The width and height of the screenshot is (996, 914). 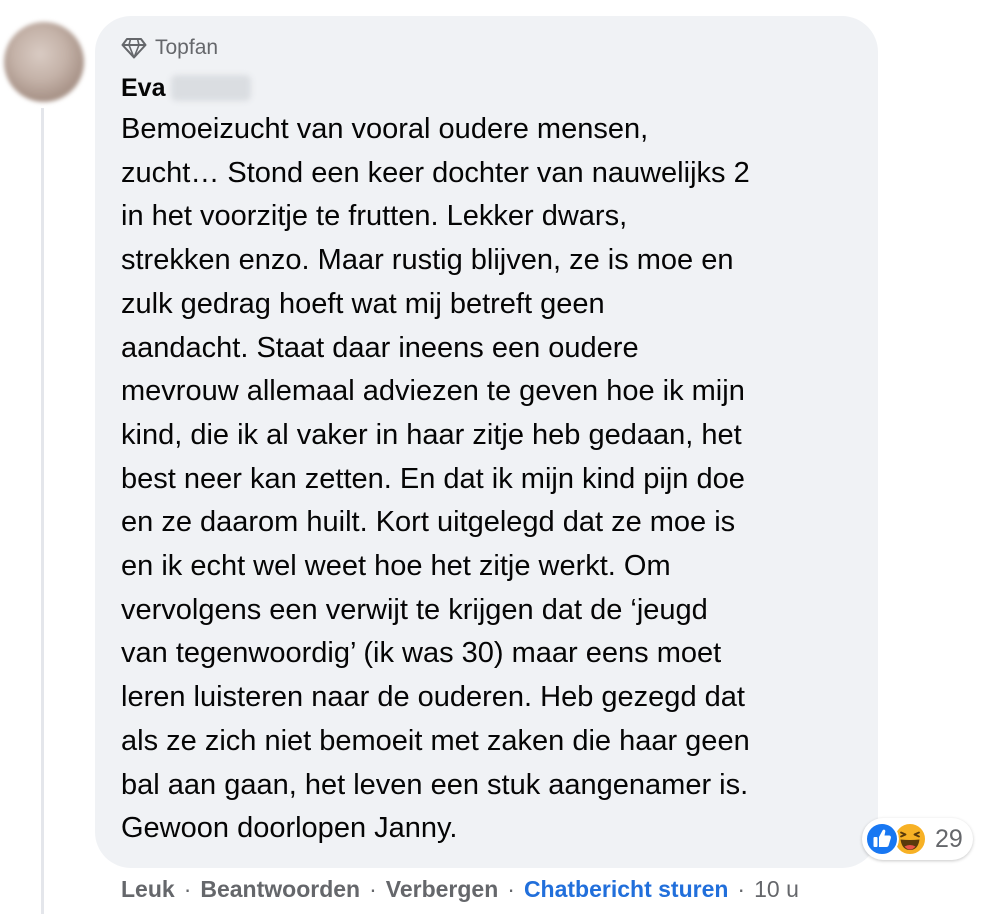 I want to click on reaction-summary: 29, so click(x=917, y=839).